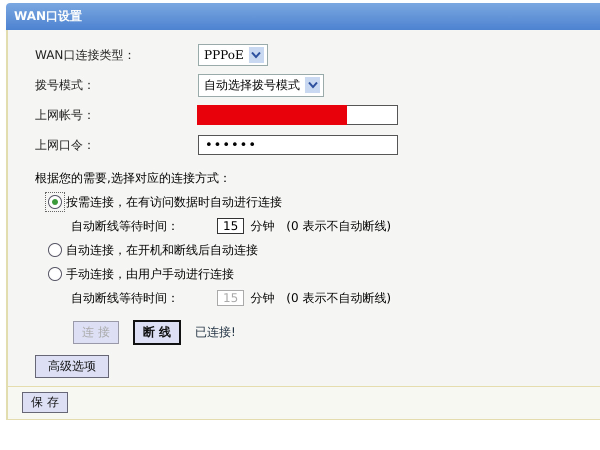 The image size is (600, 450). I want to click on field-label: WAN口连接类型：, so click(85, 55).